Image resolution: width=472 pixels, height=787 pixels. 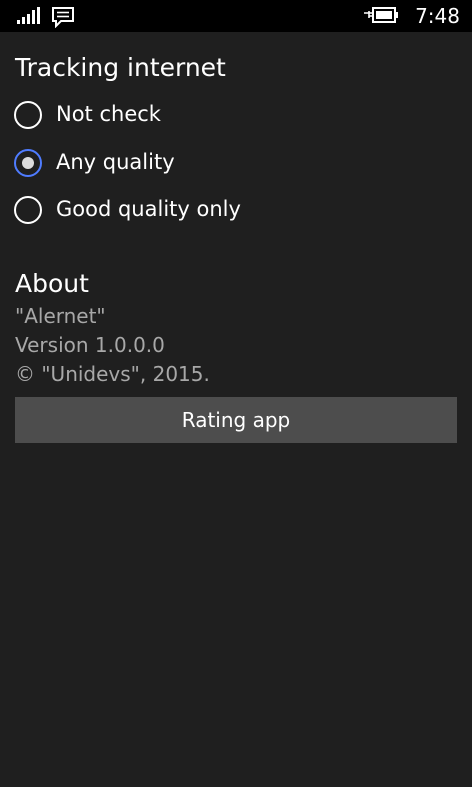 I want to click on rating-app-button: Rating app, so click(x=236, y=420).